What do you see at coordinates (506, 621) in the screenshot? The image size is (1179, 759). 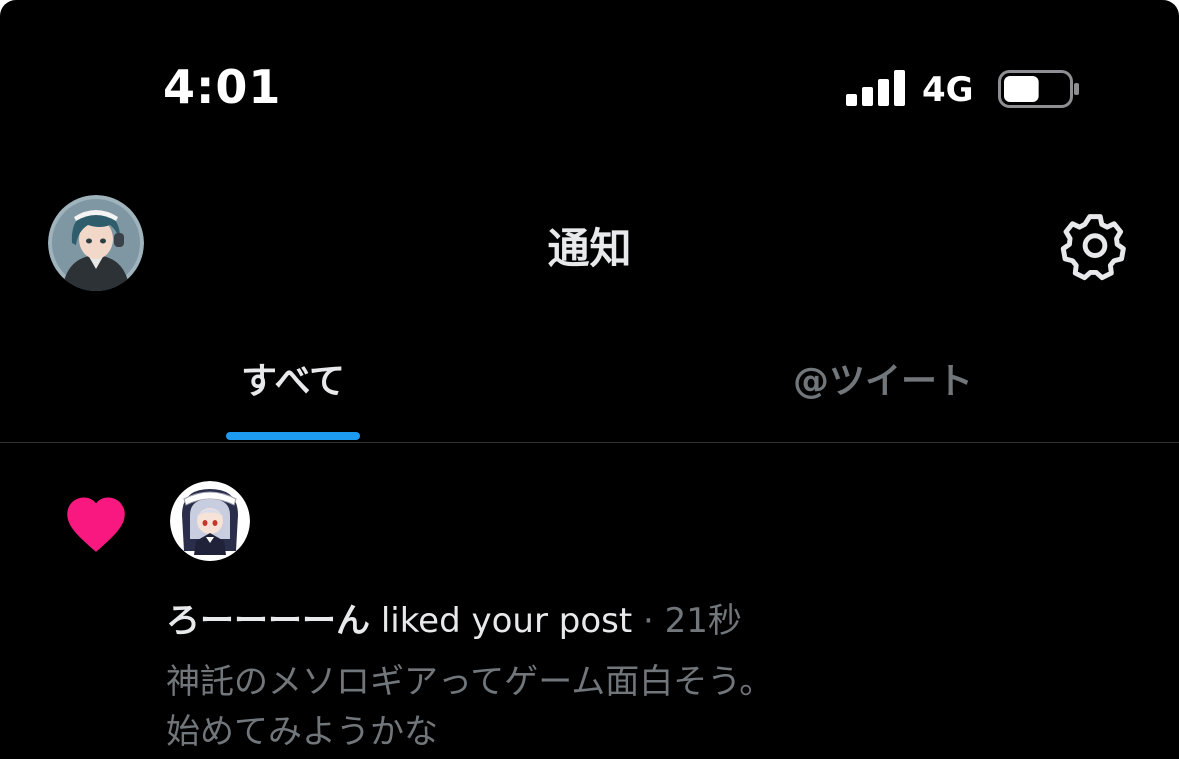 I see `notification-action: liked your post` at bounding box center [506, 621].